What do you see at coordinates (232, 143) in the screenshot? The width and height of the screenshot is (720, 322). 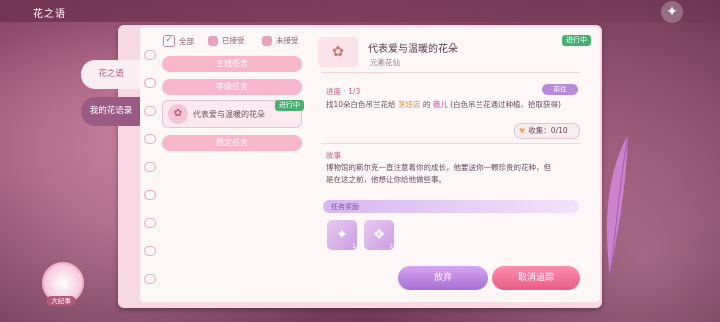 I see `task-limited: 限定任务` at bounding box center [232, 143].